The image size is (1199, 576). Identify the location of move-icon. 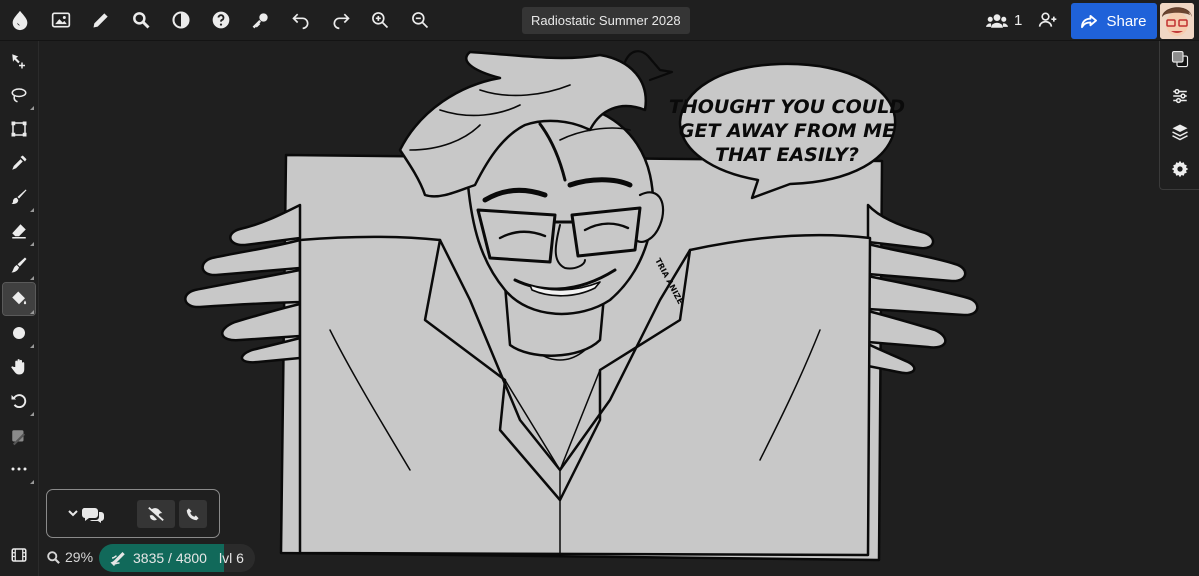
(18, 61).